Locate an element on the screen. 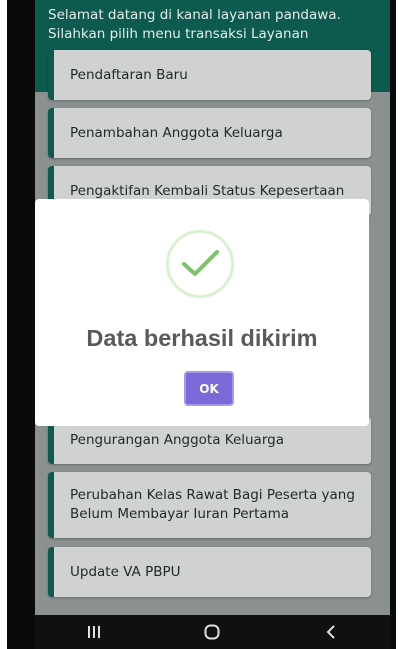 The width and height of the screenshot is (402, 649). menu-item-label: Pengurangan Anggota Keluarga is located at coordinates (177, 440).